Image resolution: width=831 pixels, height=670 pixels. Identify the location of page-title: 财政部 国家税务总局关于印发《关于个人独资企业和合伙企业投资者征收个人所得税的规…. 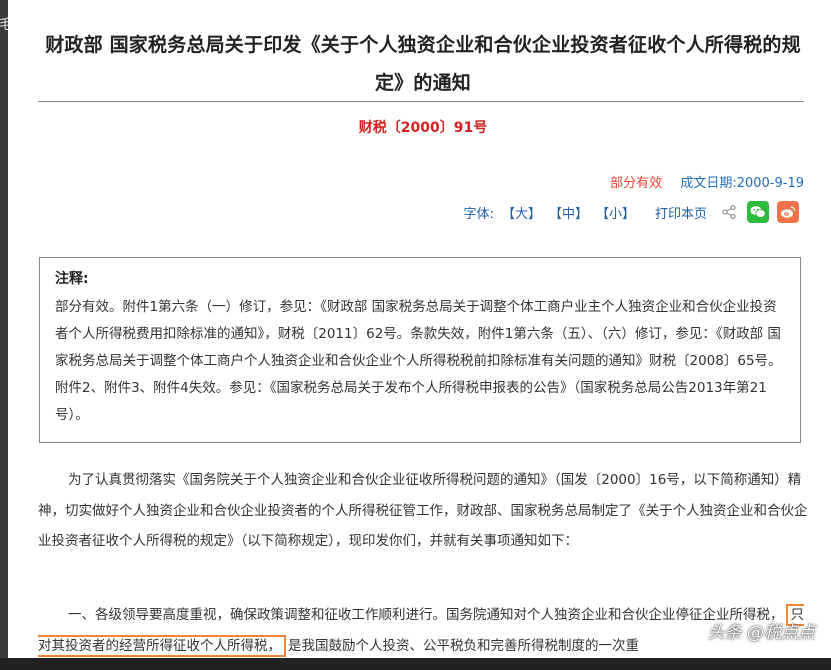
(423, 64).